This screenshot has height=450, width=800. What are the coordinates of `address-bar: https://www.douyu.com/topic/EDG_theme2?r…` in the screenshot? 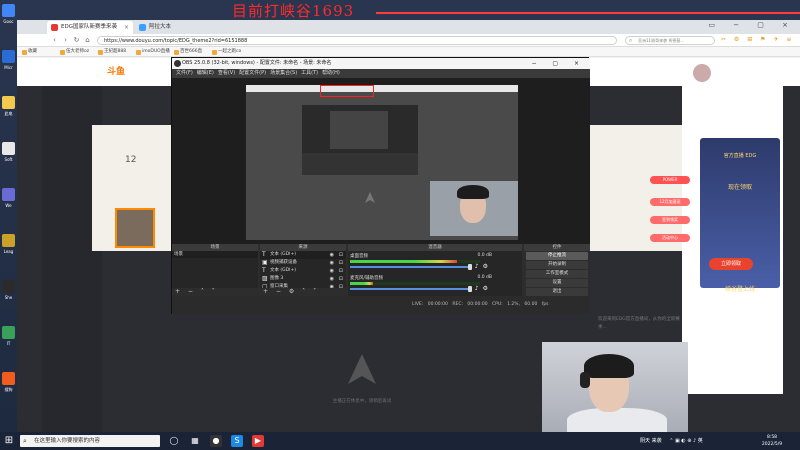 It's located at (357, 40).